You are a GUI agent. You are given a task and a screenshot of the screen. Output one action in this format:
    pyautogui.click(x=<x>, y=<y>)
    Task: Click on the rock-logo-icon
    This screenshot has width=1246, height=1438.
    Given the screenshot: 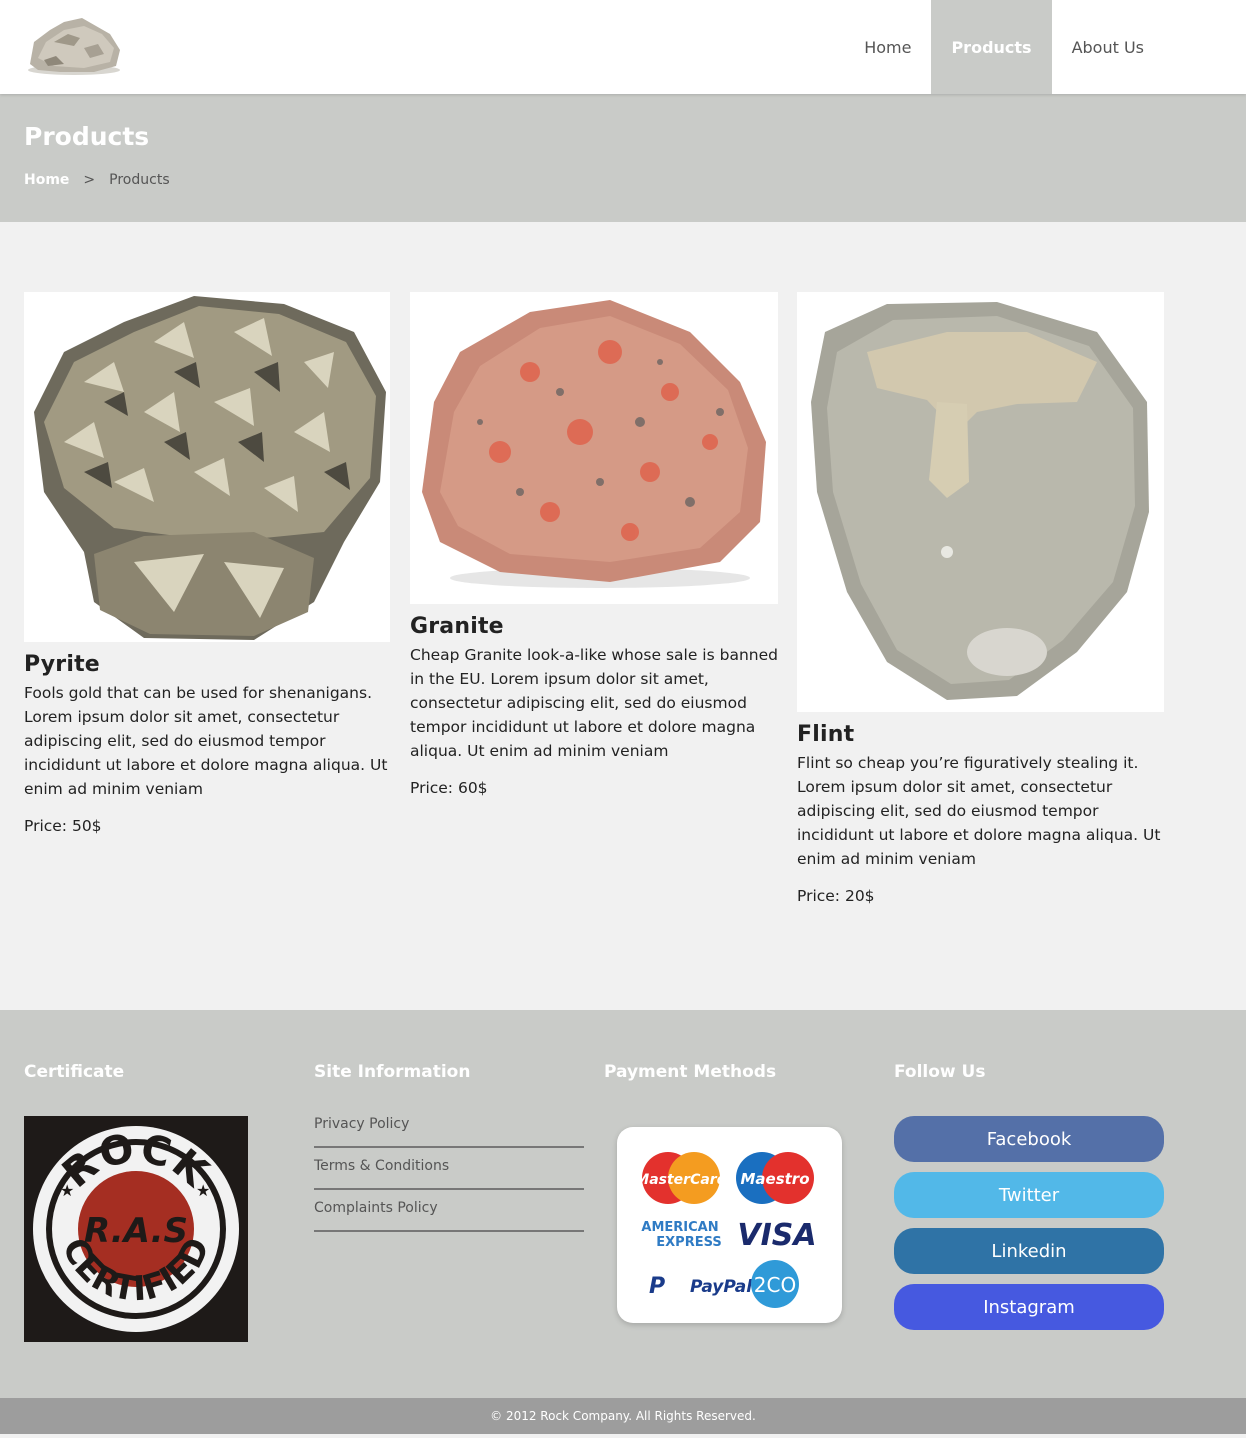 What is the action you would take?
    pyautogui.click(x=74, y=44)
    